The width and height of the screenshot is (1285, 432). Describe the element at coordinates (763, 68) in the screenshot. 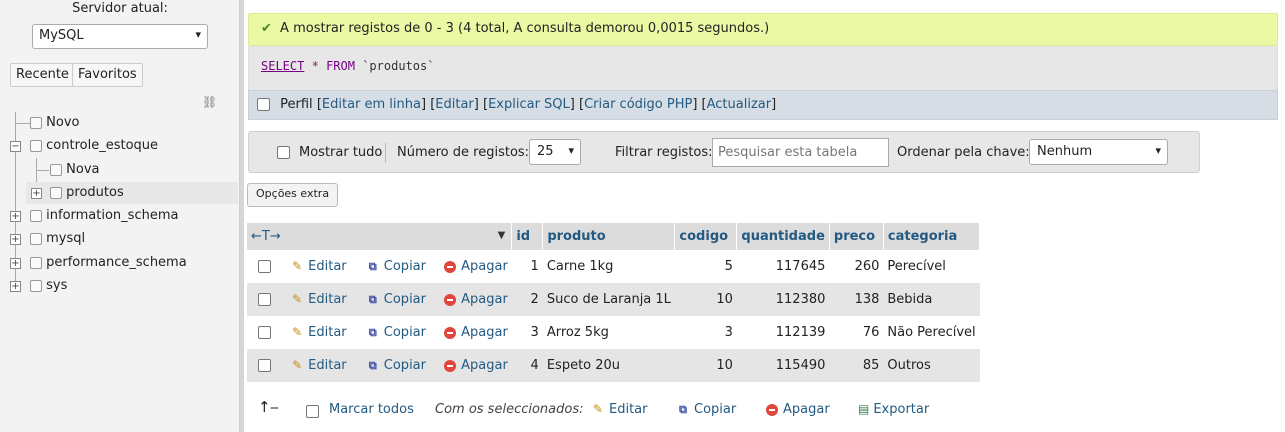

I see `sql-query-box: SELECT * FROM `produtos`` at that location.